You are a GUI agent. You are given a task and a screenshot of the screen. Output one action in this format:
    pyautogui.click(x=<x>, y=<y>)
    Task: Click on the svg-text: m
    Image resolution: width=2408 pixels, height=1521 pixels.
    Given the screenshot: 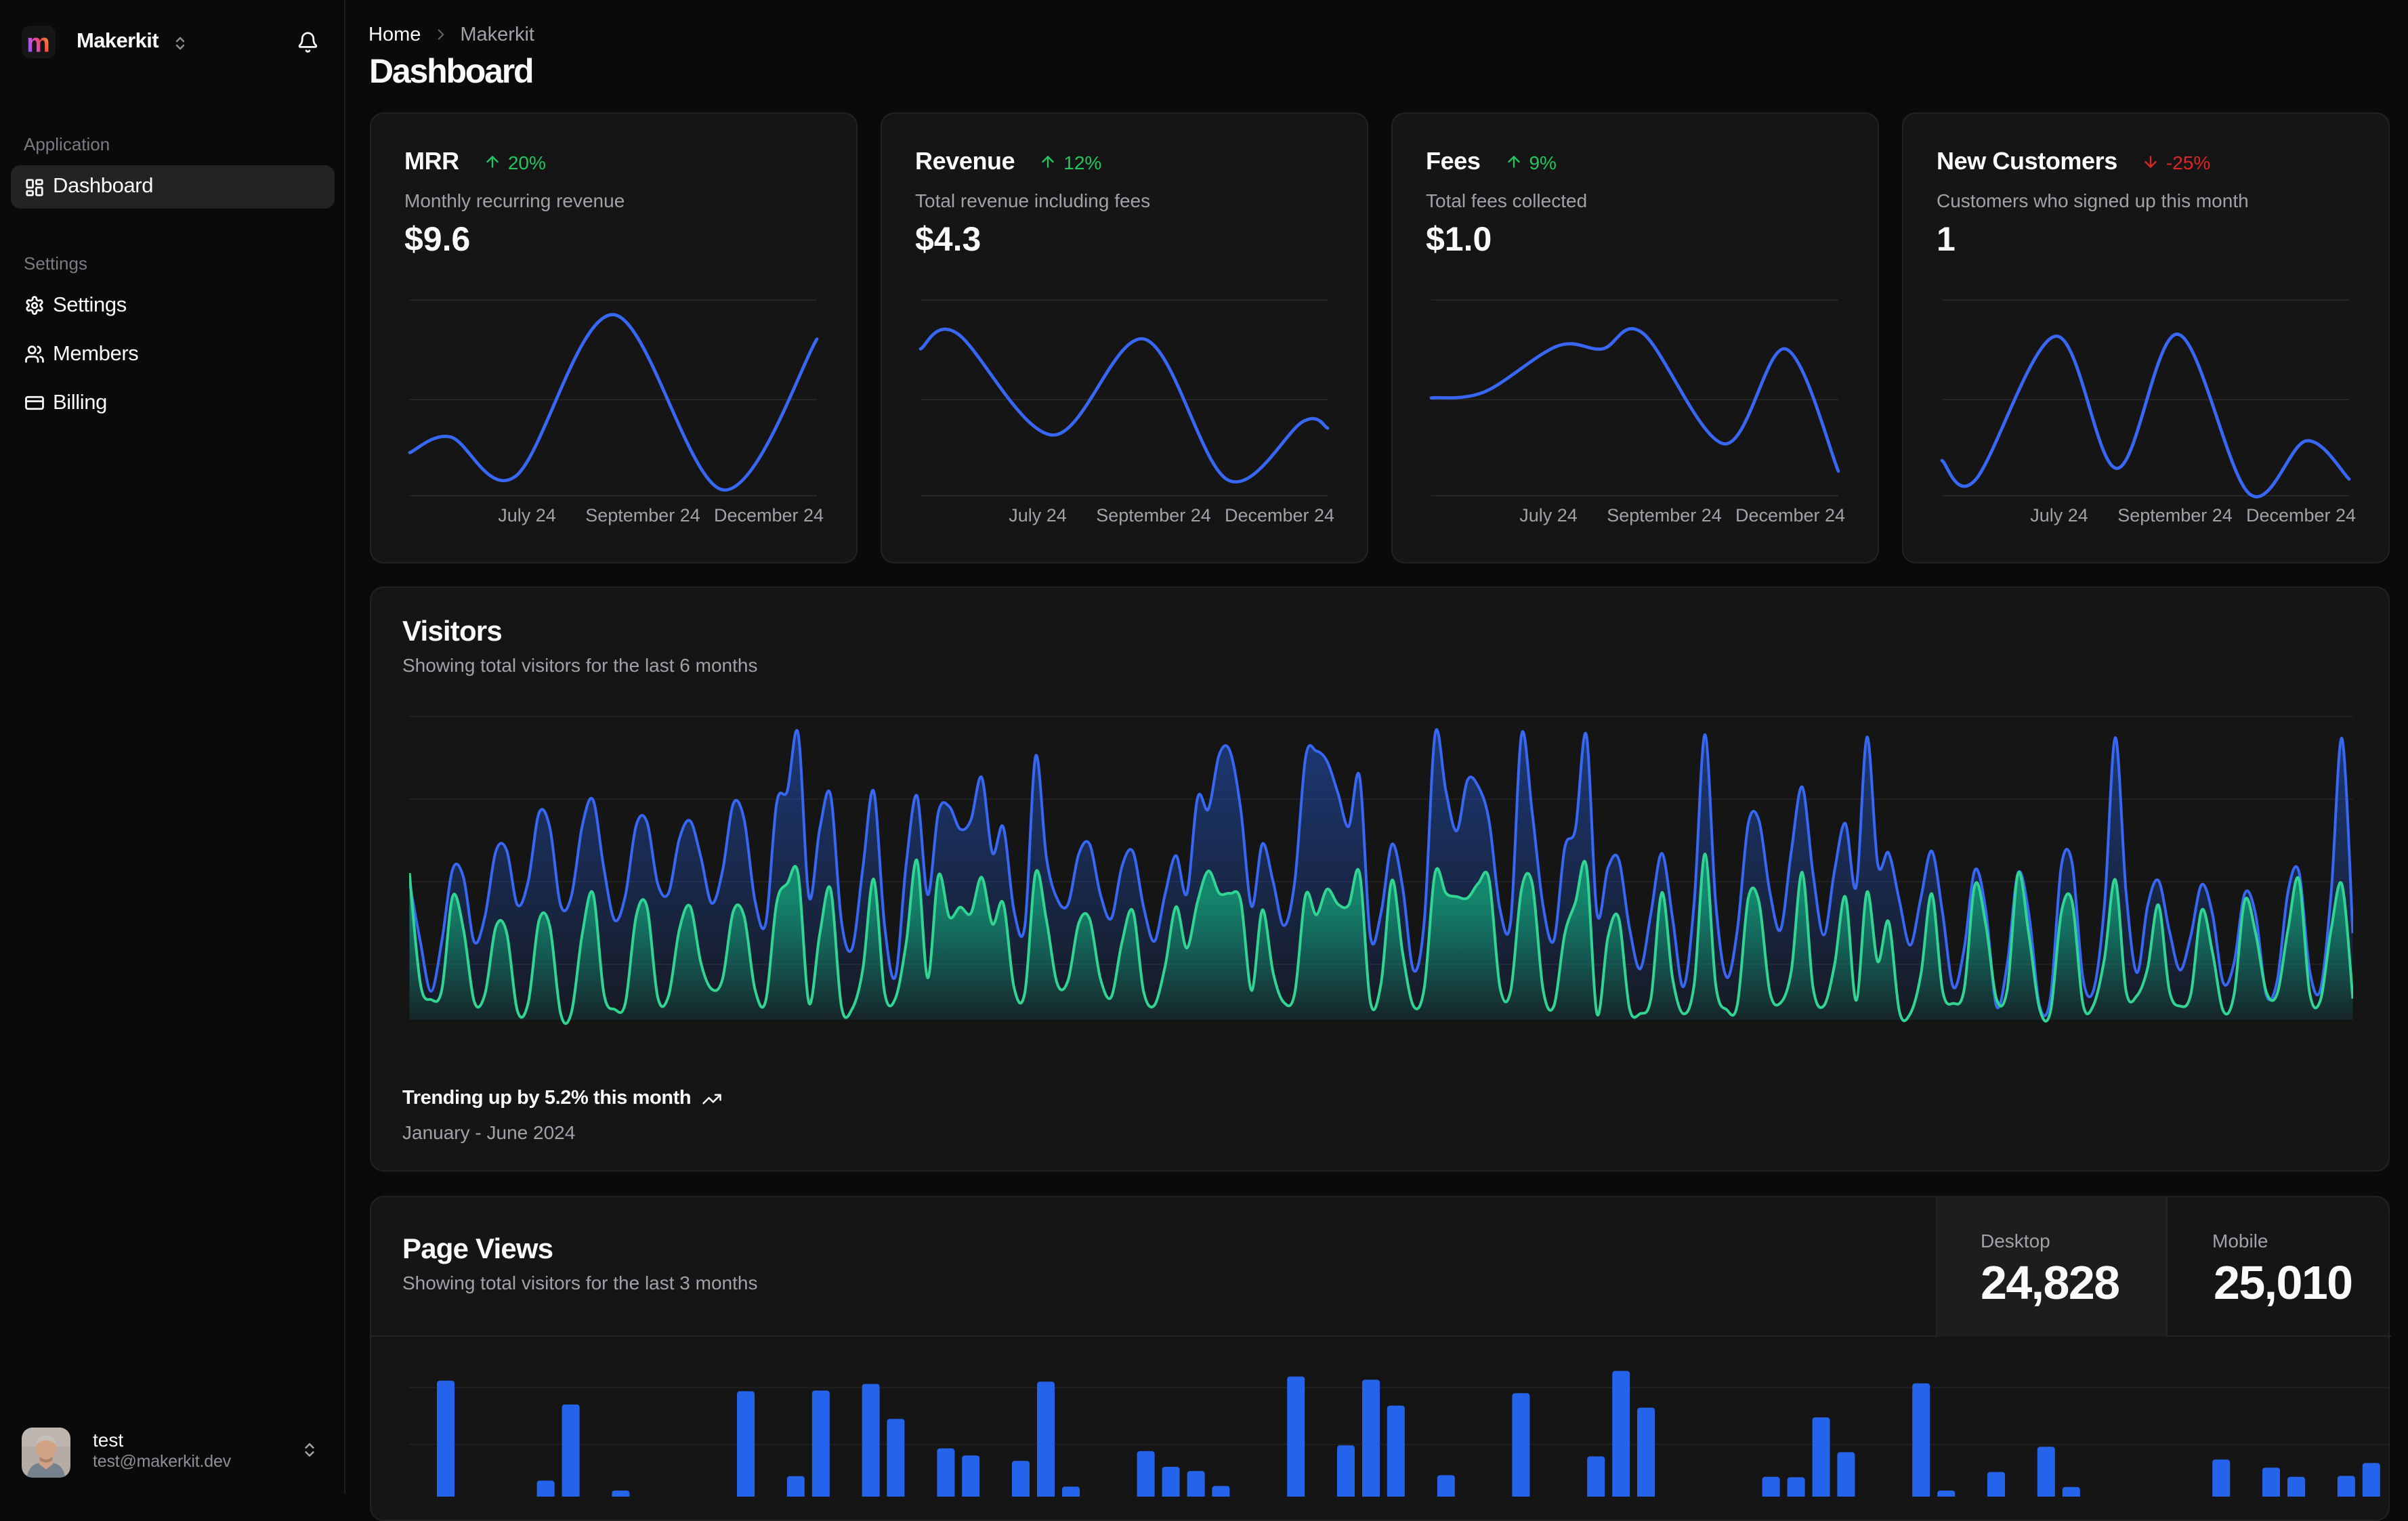 What is the action you would take?
    pyautogui.click(x=38, y=42)
    